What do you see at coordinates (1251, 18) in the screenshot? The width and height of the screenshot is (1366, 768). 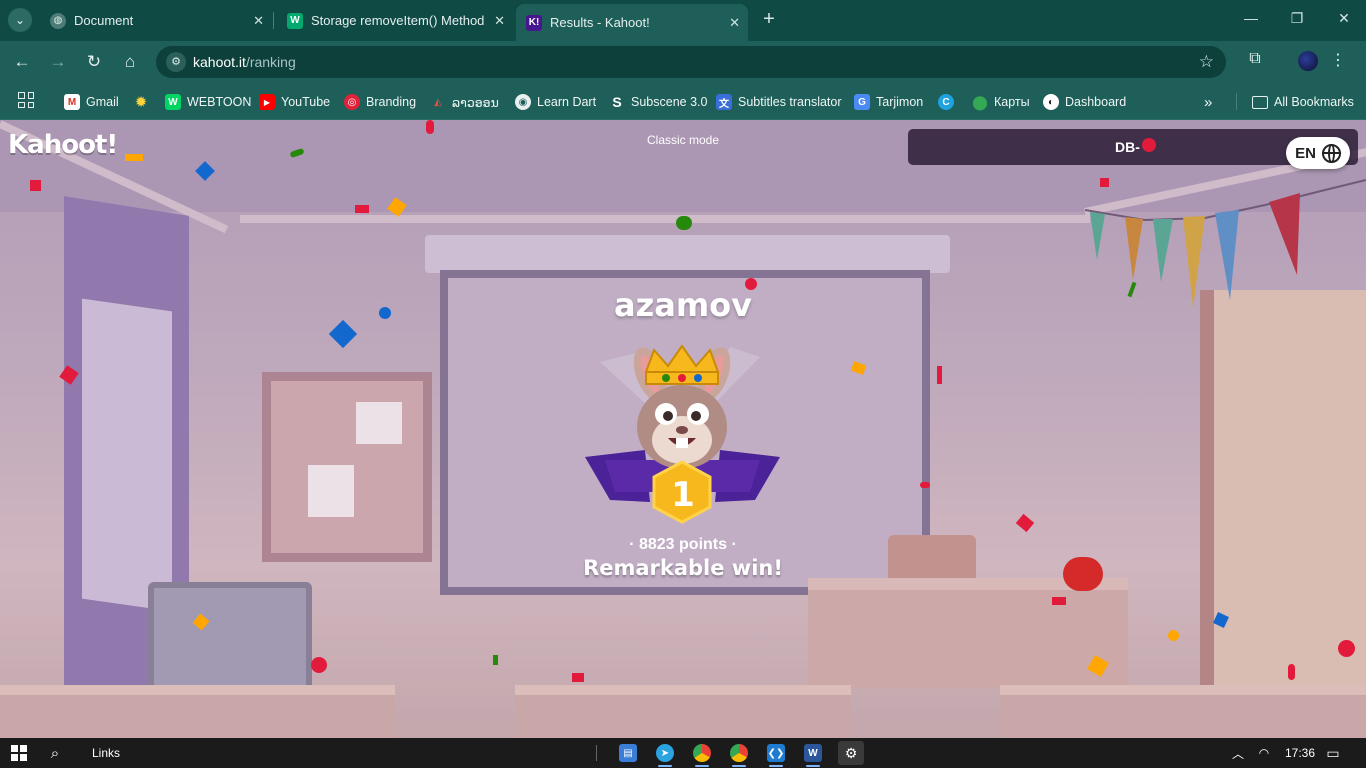 I see `minimize-button: —` at bounding box center [1251, 18].